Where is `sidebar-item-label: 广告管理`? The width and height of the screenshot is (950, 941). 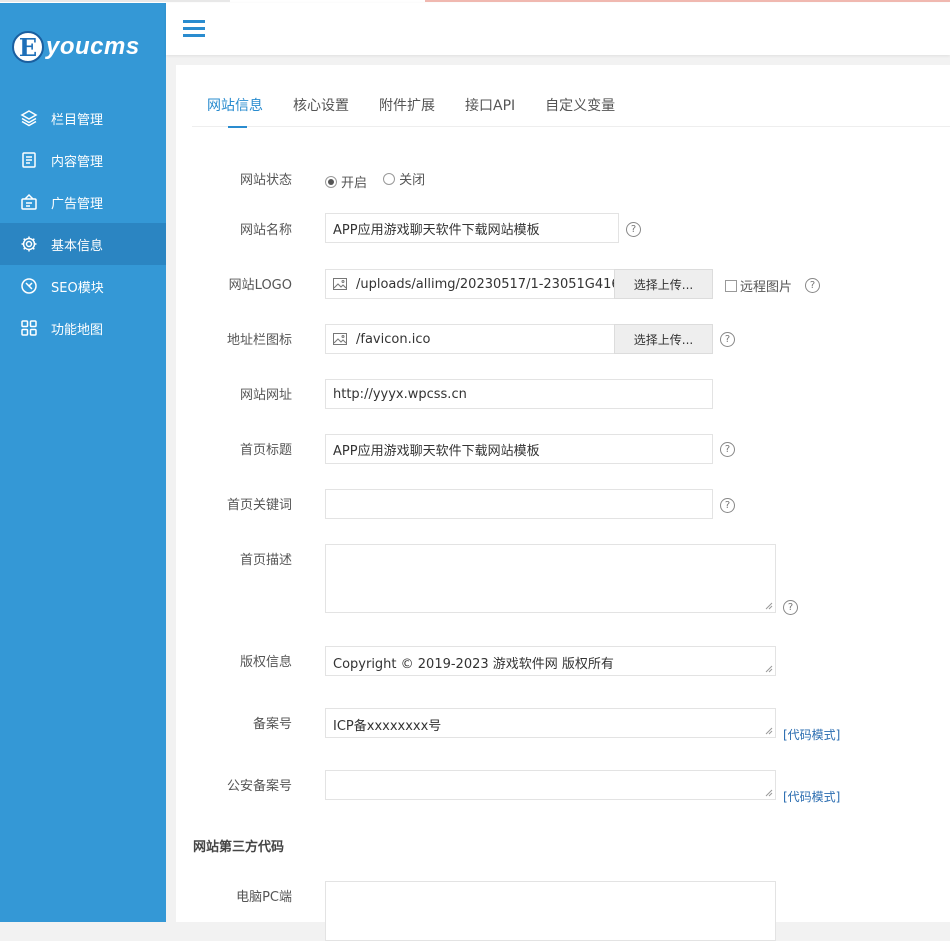 sidebar-item-label: 广告管理 is located at coordinates (77, 204).